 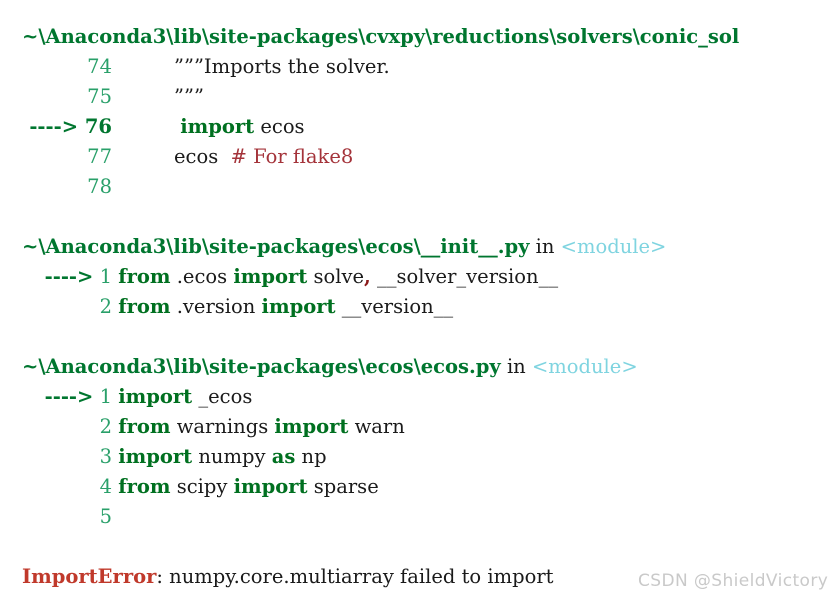 What do you see at coordinates (56, 457) in the screenshot?
I see `code-line-gutter: 3` at bounding box center [56, 457].